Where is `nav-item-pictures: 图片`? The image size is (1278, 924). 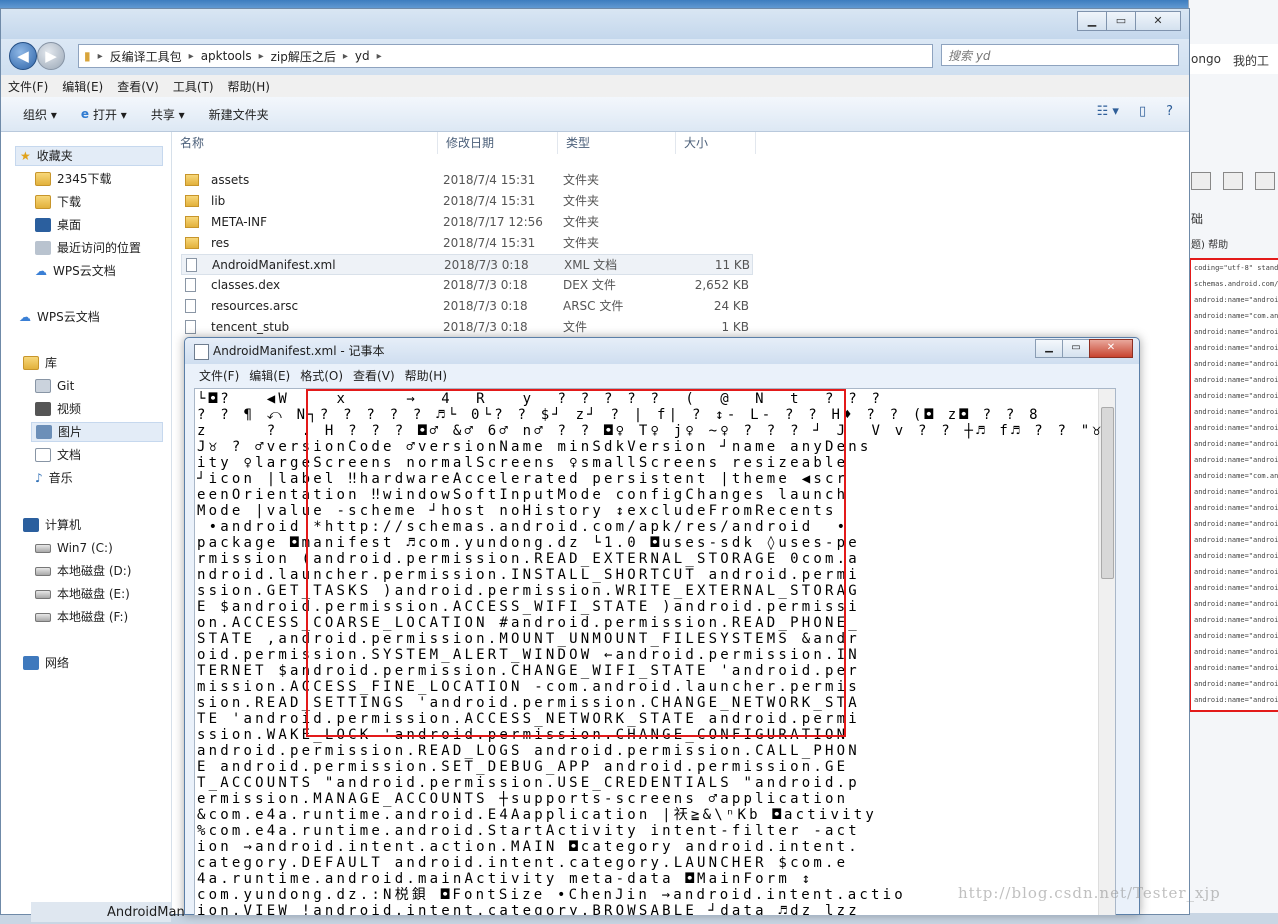 nav-item-pictures: 图片 is located at coordinates (97, 432).